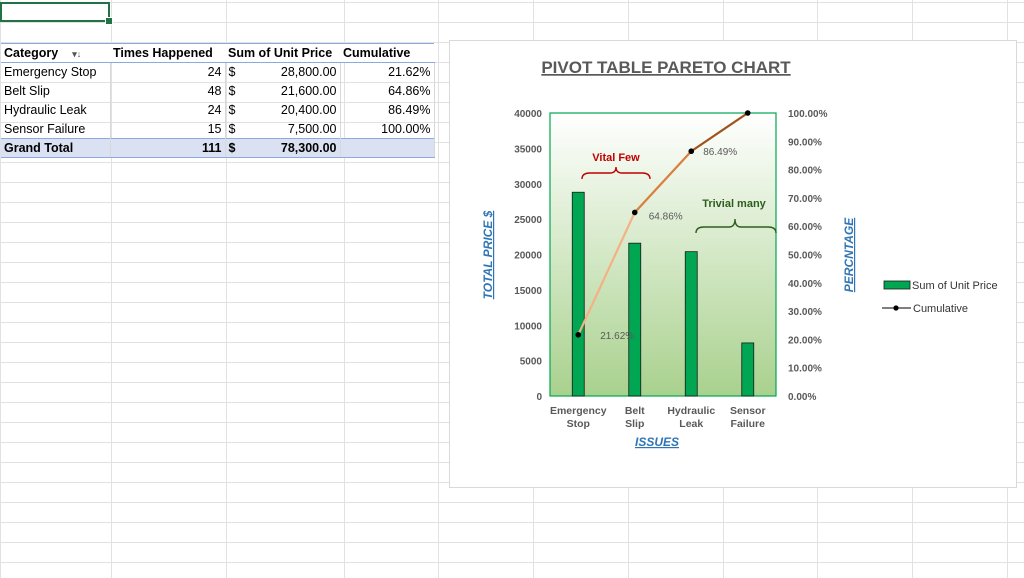 Image resolution: width=1024 pixels, height=578 pixels. I want to click on legend-bar-swatch, so click(897, 285).